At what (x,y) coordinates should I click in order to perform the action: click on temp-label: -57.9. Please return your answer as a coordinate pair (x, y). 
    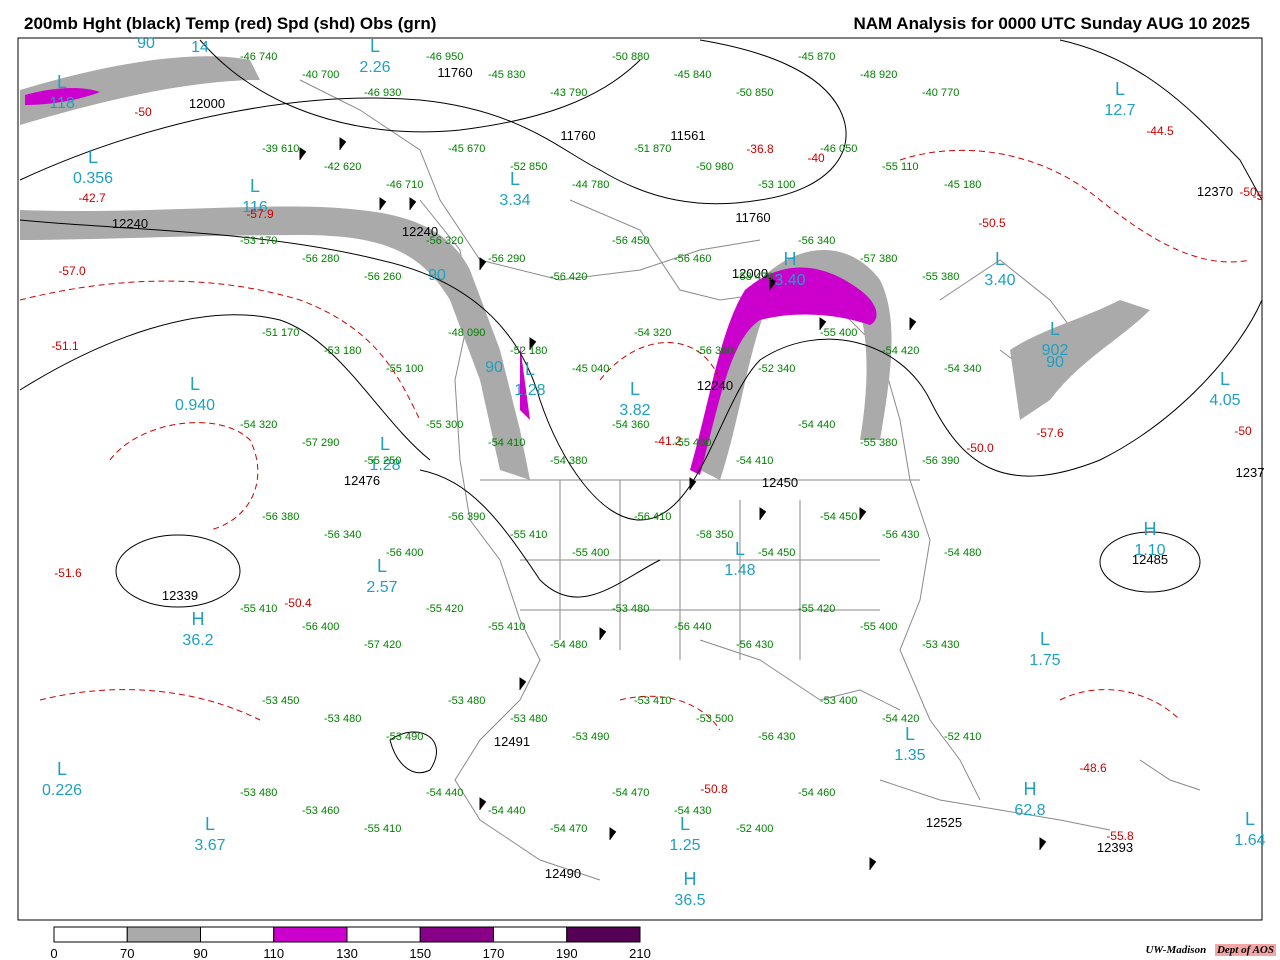
    Looking at the image, I should click on (260, 214).